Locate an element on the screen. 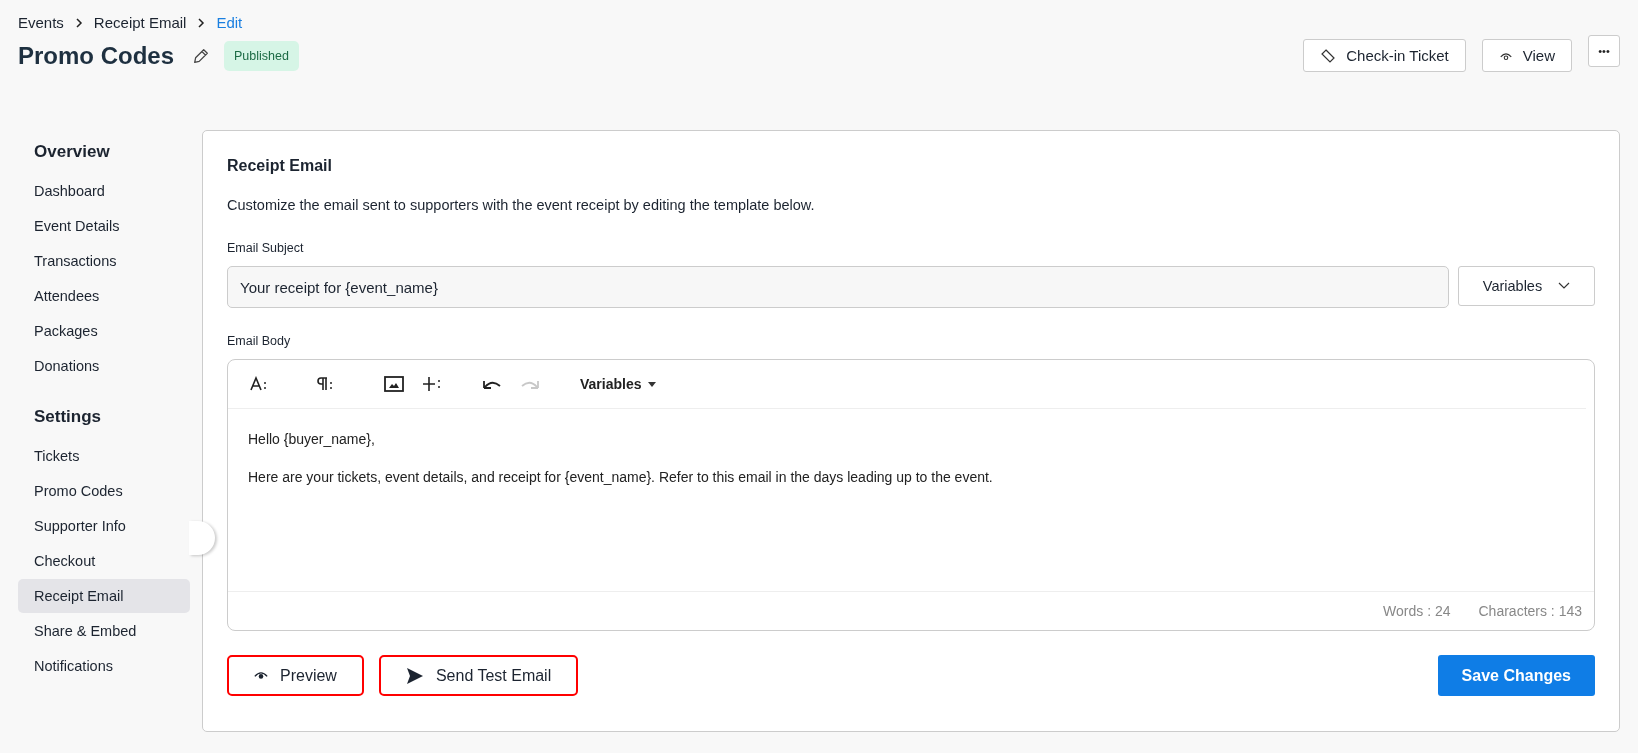 This screenshot has height=753, width=1638. sidebar-item: Dashboard is located at coordinates (104, 191).